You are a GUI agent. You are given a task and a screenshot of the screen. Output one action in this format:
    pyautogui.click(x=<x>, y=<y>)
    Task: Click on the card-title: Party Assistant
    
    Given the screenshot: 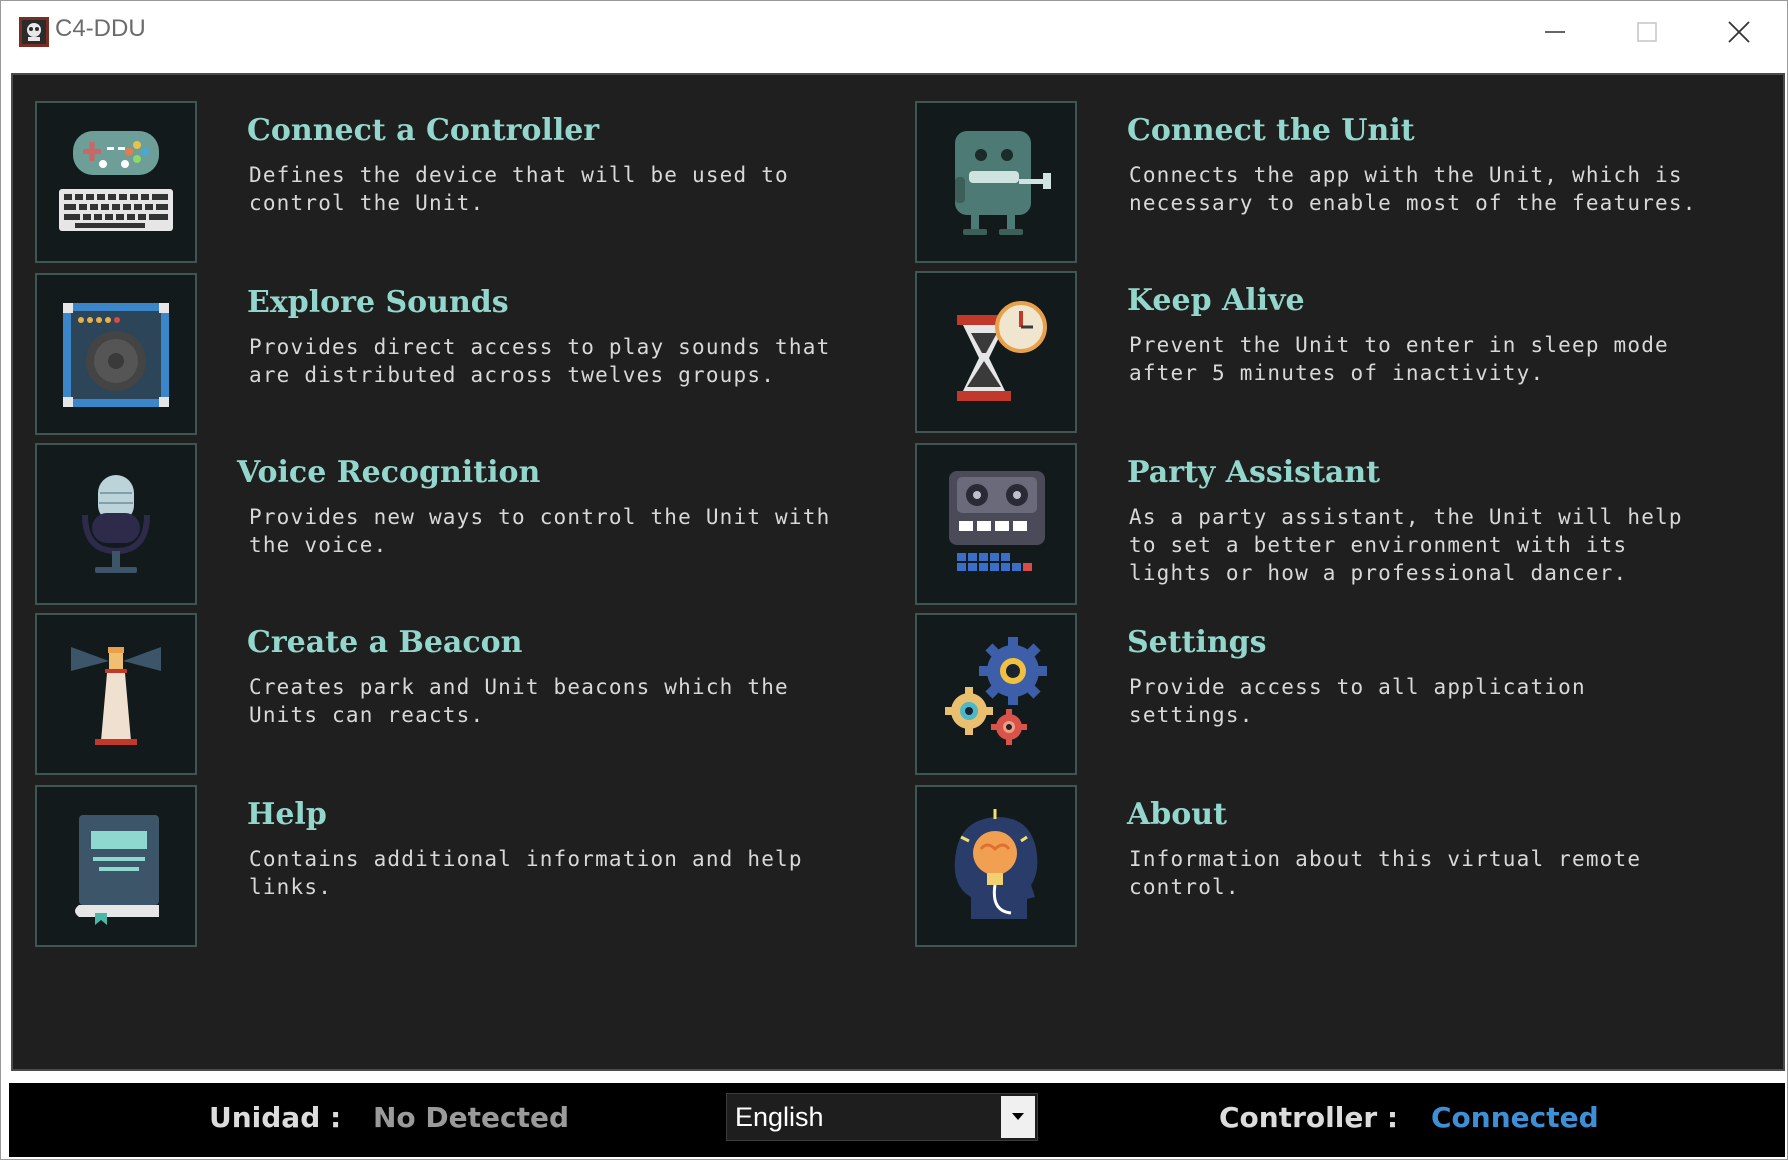 What is the action you would take?
    pyautogui.click(x=1254, y=472)
    